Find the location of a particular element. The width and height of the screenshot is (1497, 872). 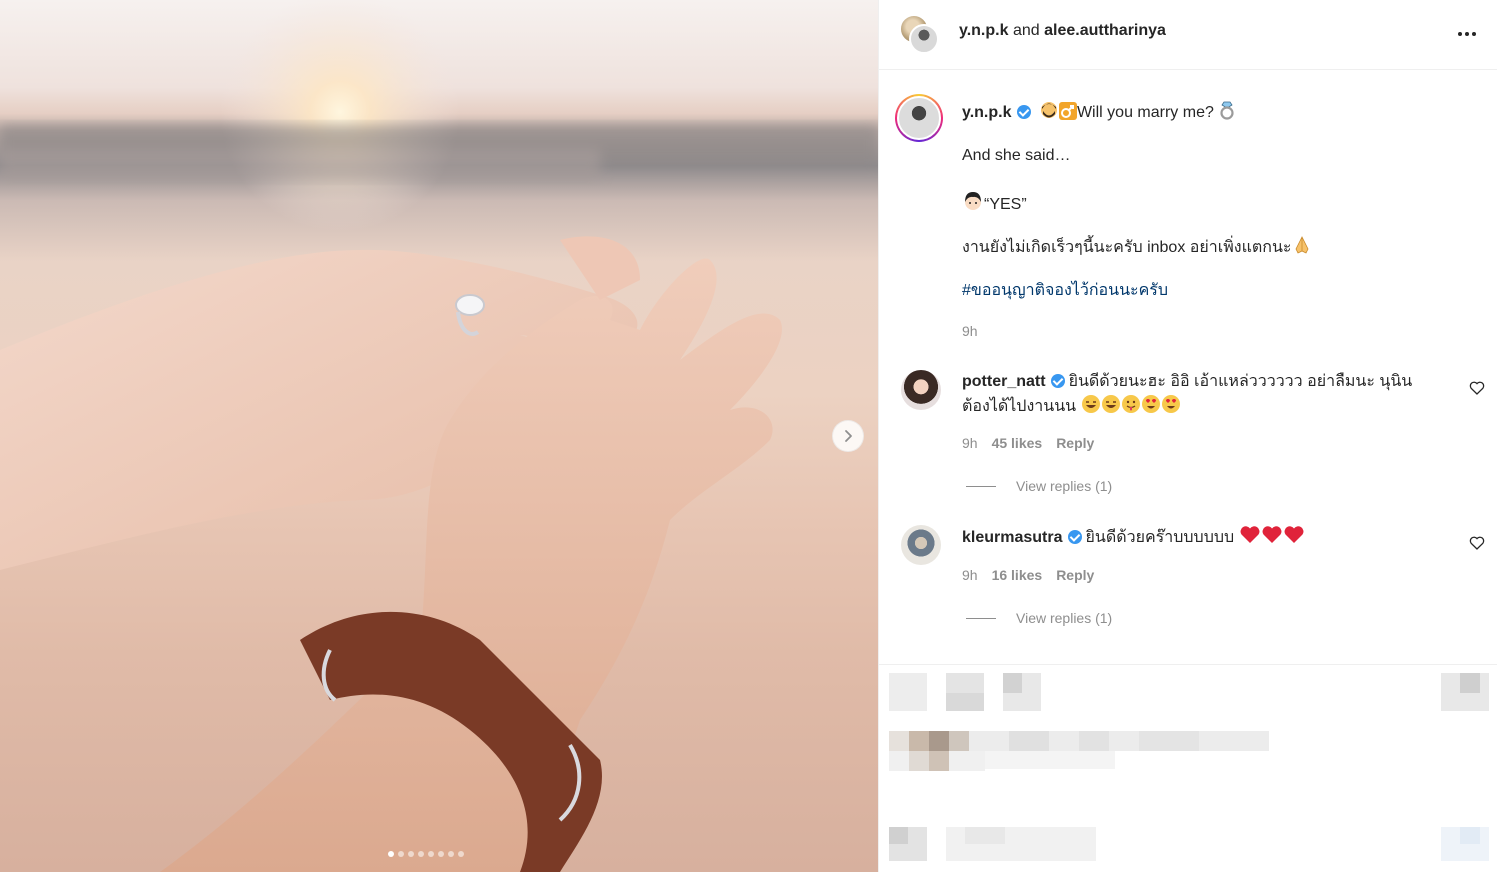

chevron-right-icon is located at coordinates (848, 436).